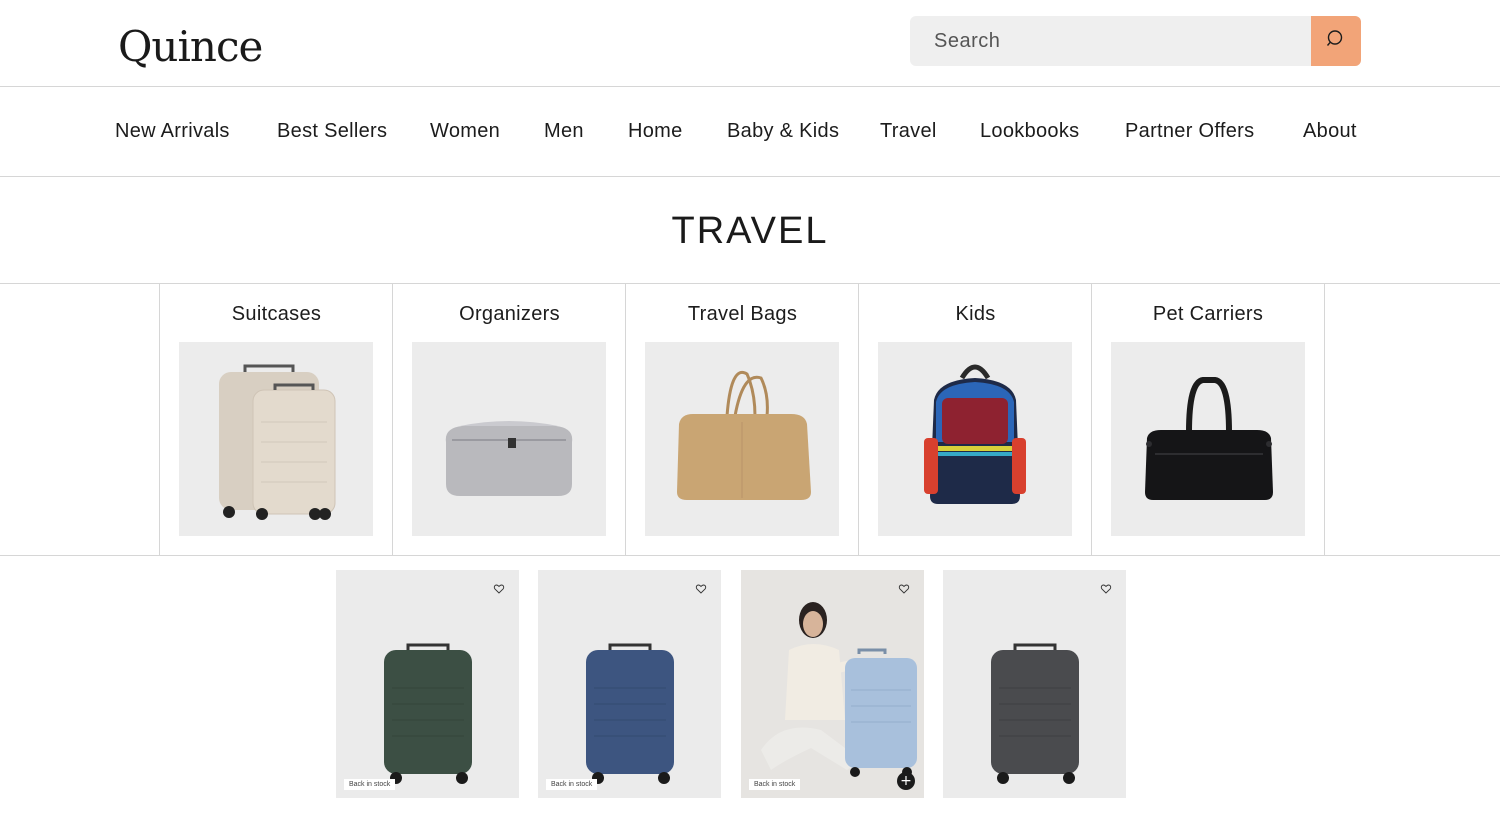  I want to click on nav-item-partner-offers: Partner Offers, so click(1189, 131).